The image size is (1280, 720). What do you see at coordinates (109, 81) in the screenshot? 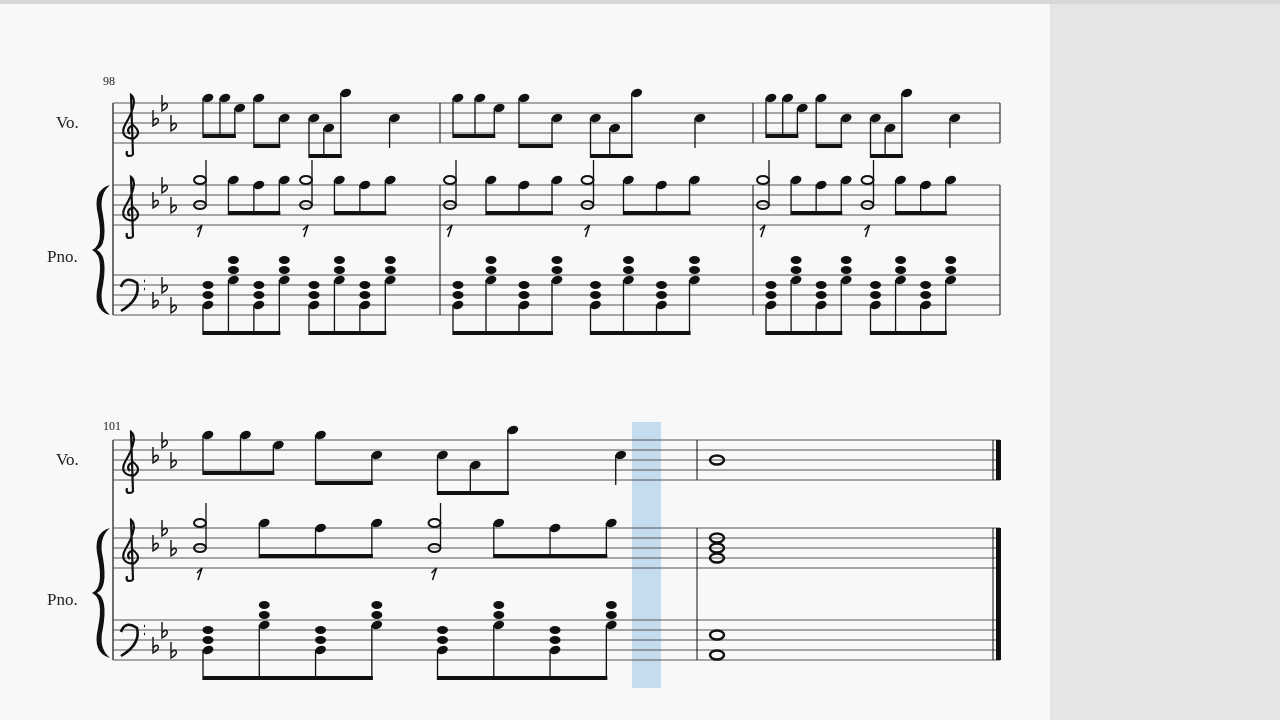
I see `measure-number: 98` at bounding box center [109, 81].